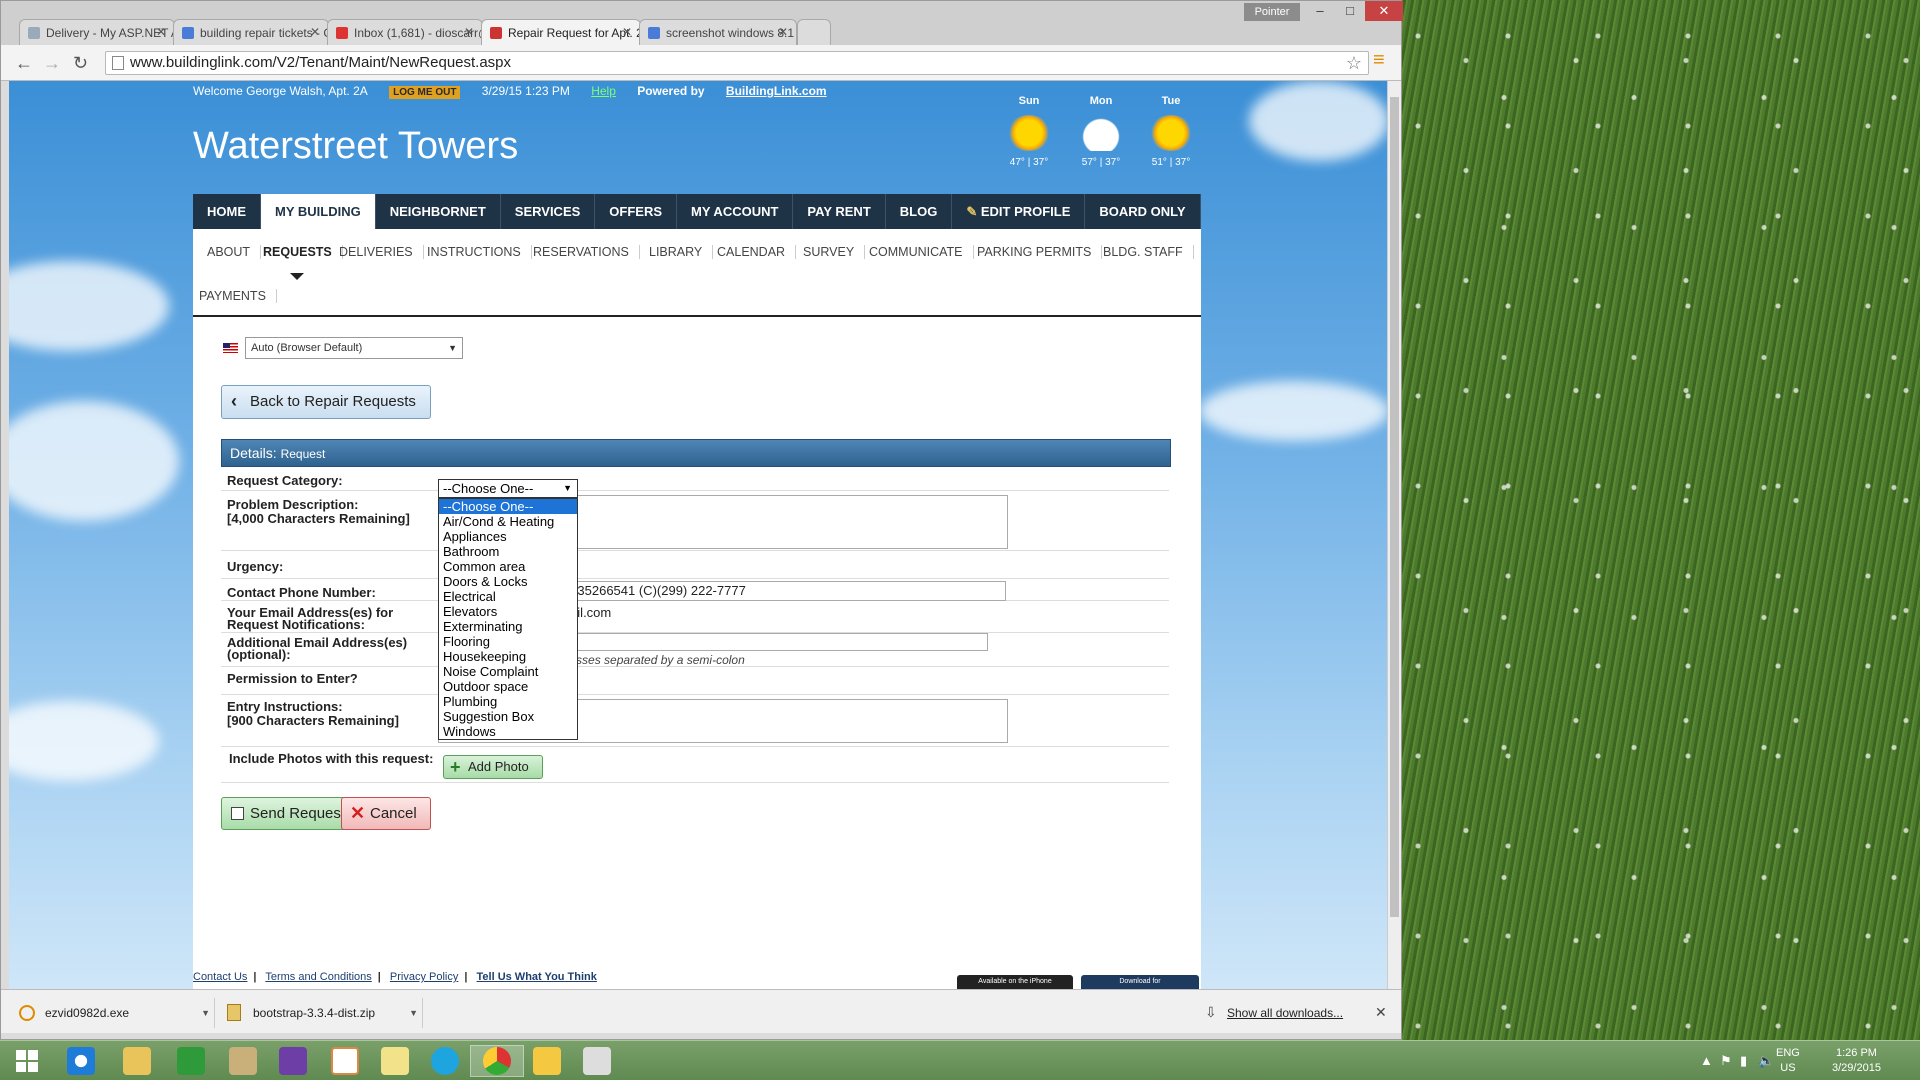  What do you see at coordinates (508, 626) in the screenshot?
I see `dropdown-option: Exterminating` at bounding box center [508, 626].